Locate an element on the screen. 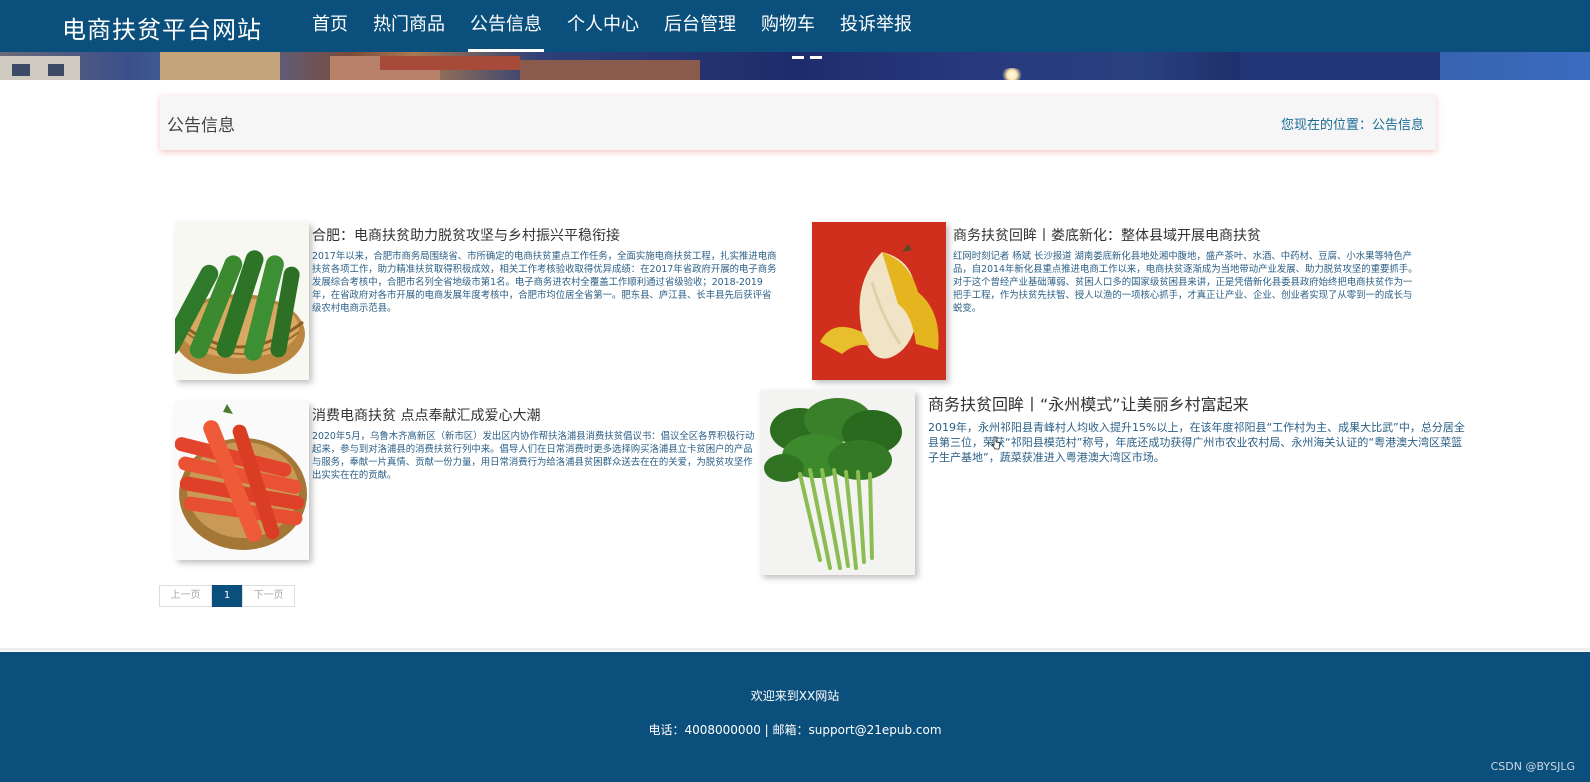  news-thumbnail-banana is located at coordinates (879, 301).